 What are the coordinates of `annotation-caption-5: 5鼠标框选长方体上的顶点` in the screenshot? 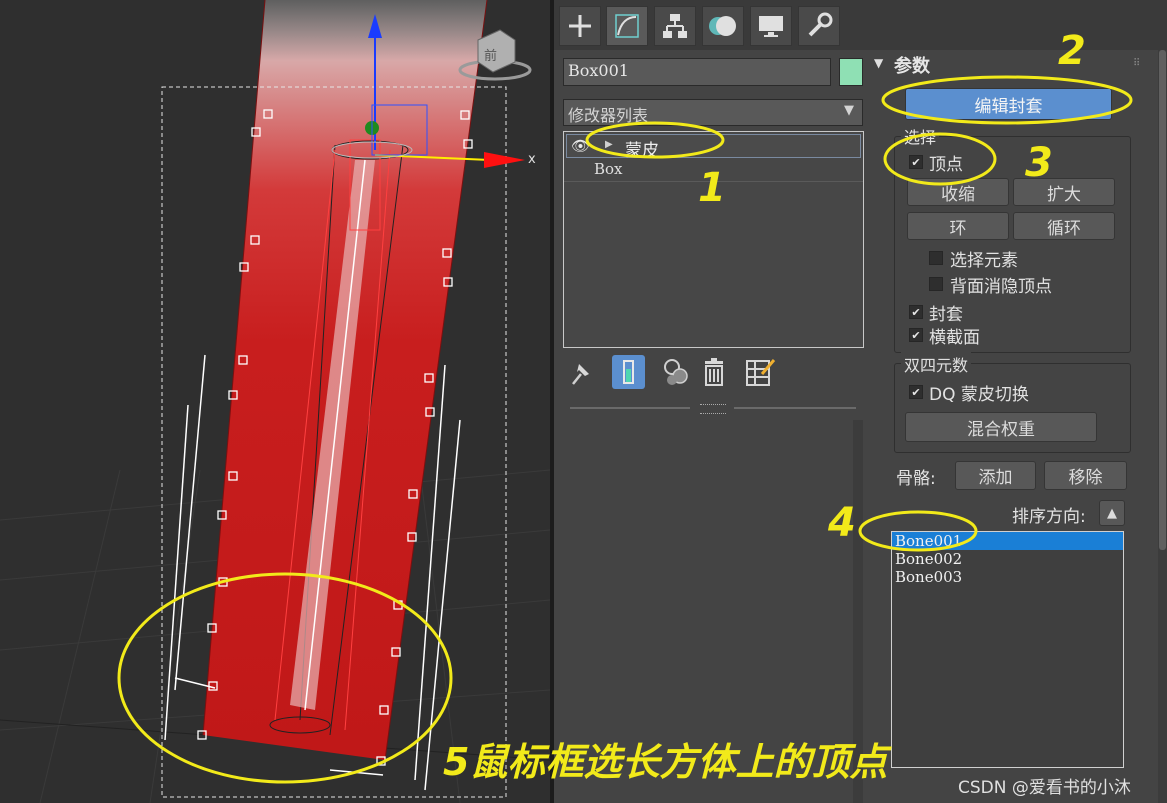 It's located at (665, 762).